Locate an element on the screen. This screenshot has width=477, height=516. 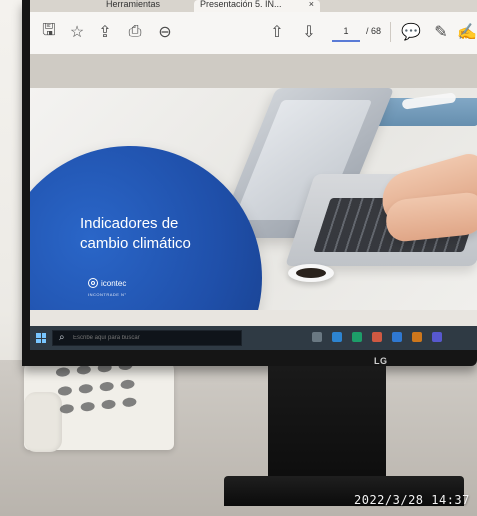
photo-timestamp: 2022/3/28 14:37 is located at coordinates (412, 500).